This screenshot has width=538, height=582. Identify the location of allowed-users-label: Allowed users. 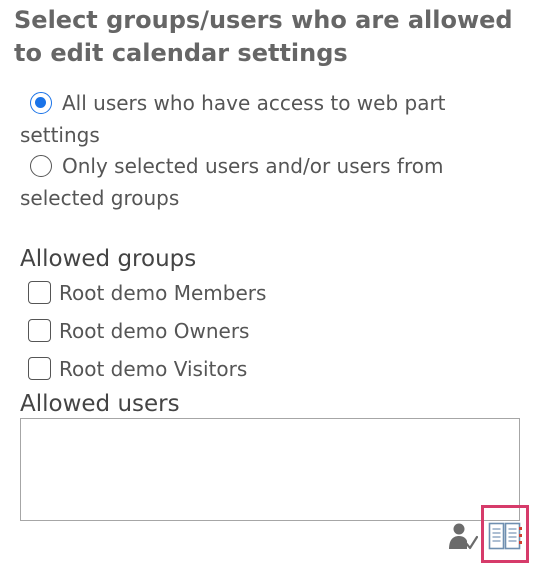
(100, 404).